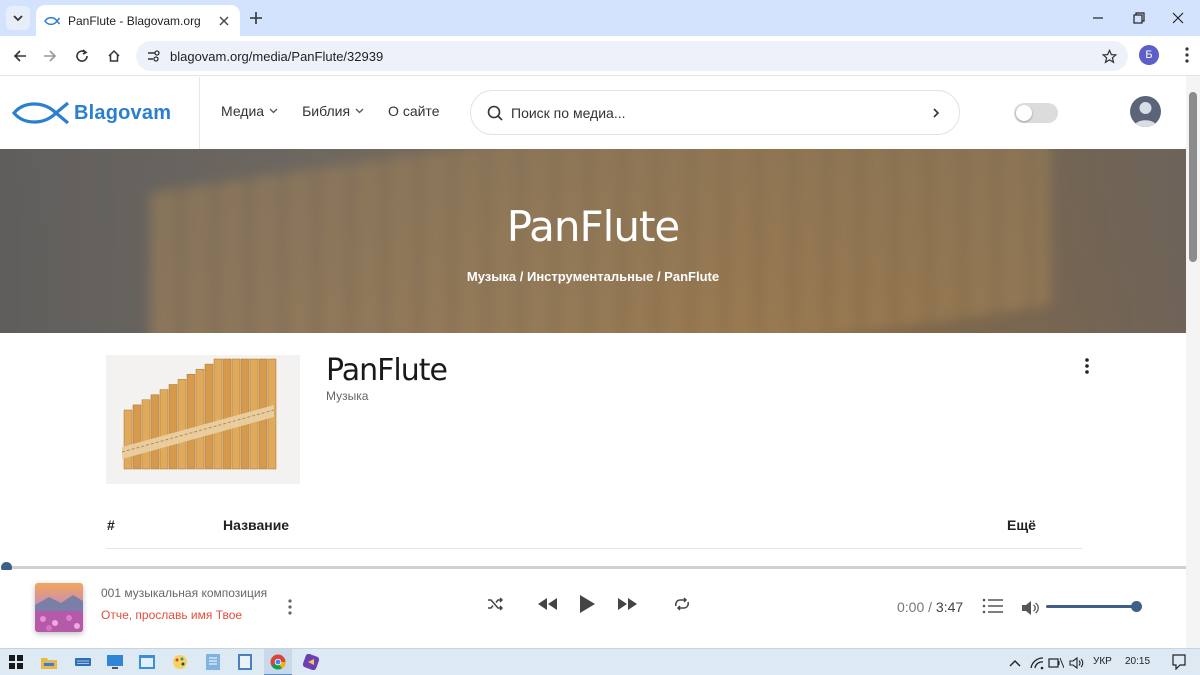  Describe the element at coordinates (491, 276) in the screenshot. I see `breadcrumb-item-music: Музыка` at that location.